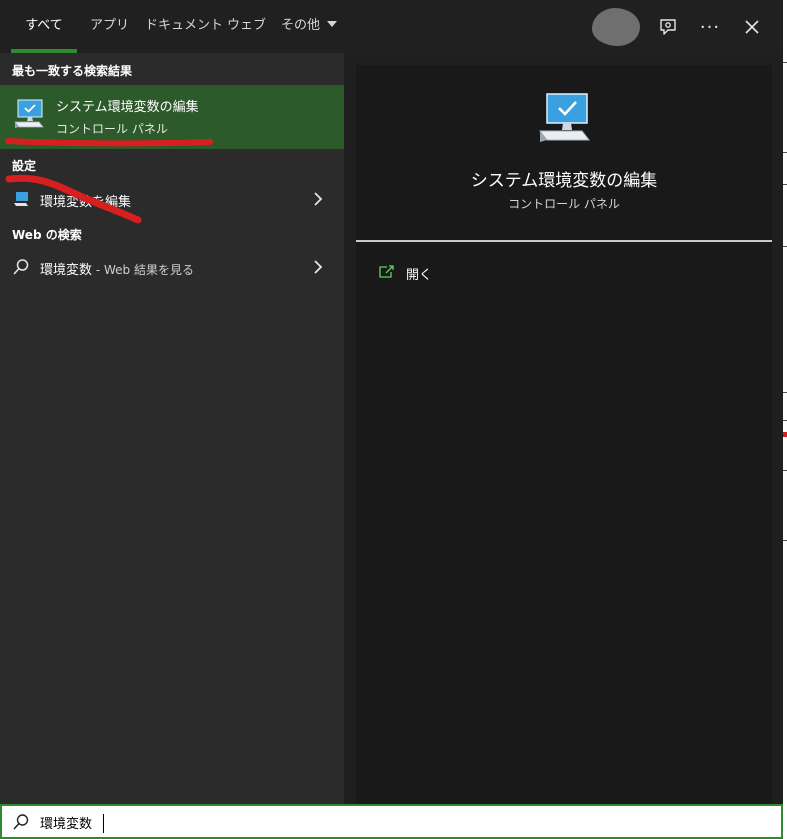 Image resolution: width=787 pixels, height=839 pixels. What do you see at coordinates (785, 419) in the screenshot?
I see `background-window-edge` at bounding box center [785, 419].